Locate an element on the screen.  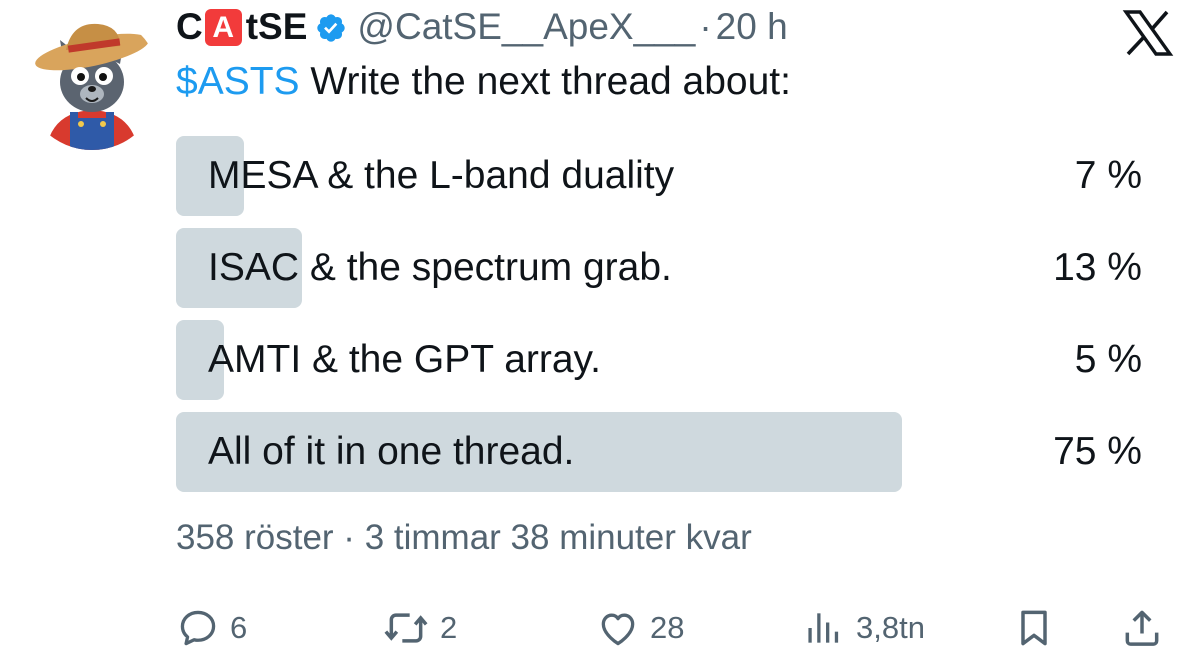
bookmark-icon is located at coordinates (1034, 628).